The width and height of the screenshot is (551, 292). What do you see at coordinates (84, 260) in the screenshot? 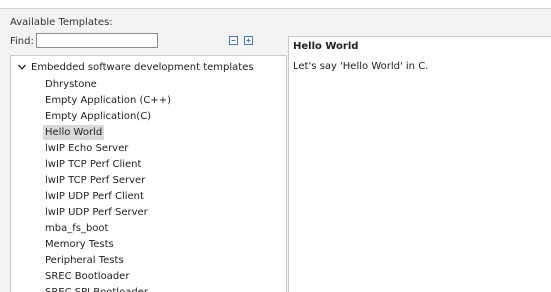
I see `tree-item: Peripheral Tests` at bounding box center [84, 260].